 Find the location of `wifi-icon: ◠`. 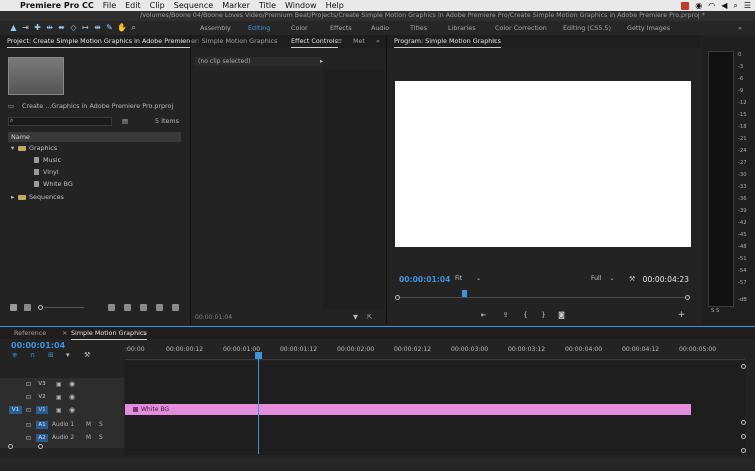

wifi-icon: ◠ is located at coordinates (711, 5).